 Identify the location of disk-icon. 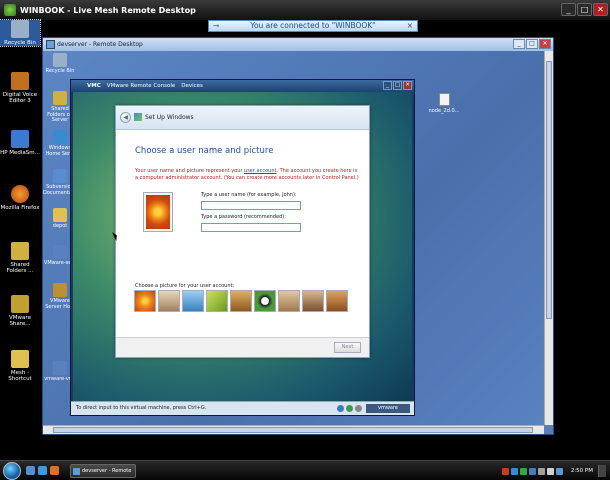
(358, 408).